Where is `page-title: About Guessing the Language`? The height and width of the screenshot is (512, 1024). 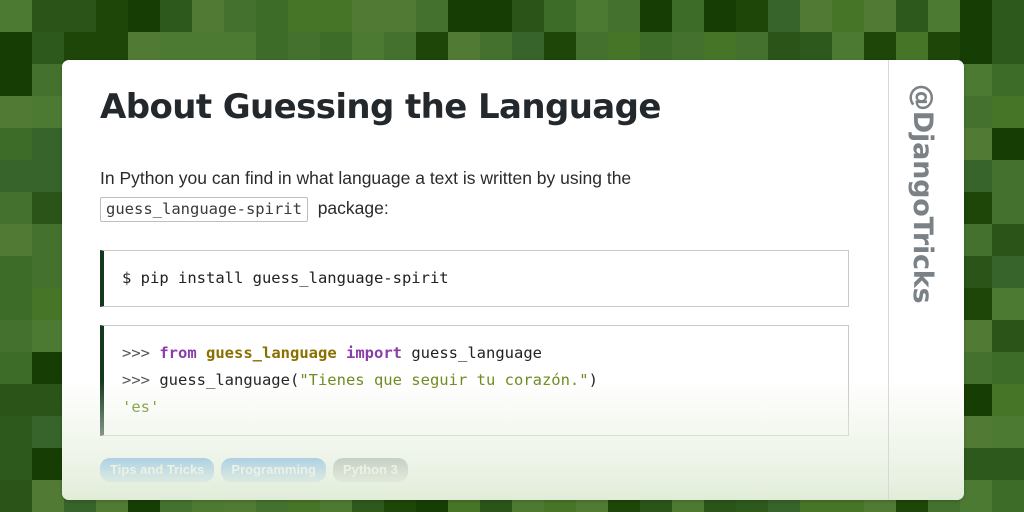 page-title: About Guessing the Language is located at coordinates (380, 107).